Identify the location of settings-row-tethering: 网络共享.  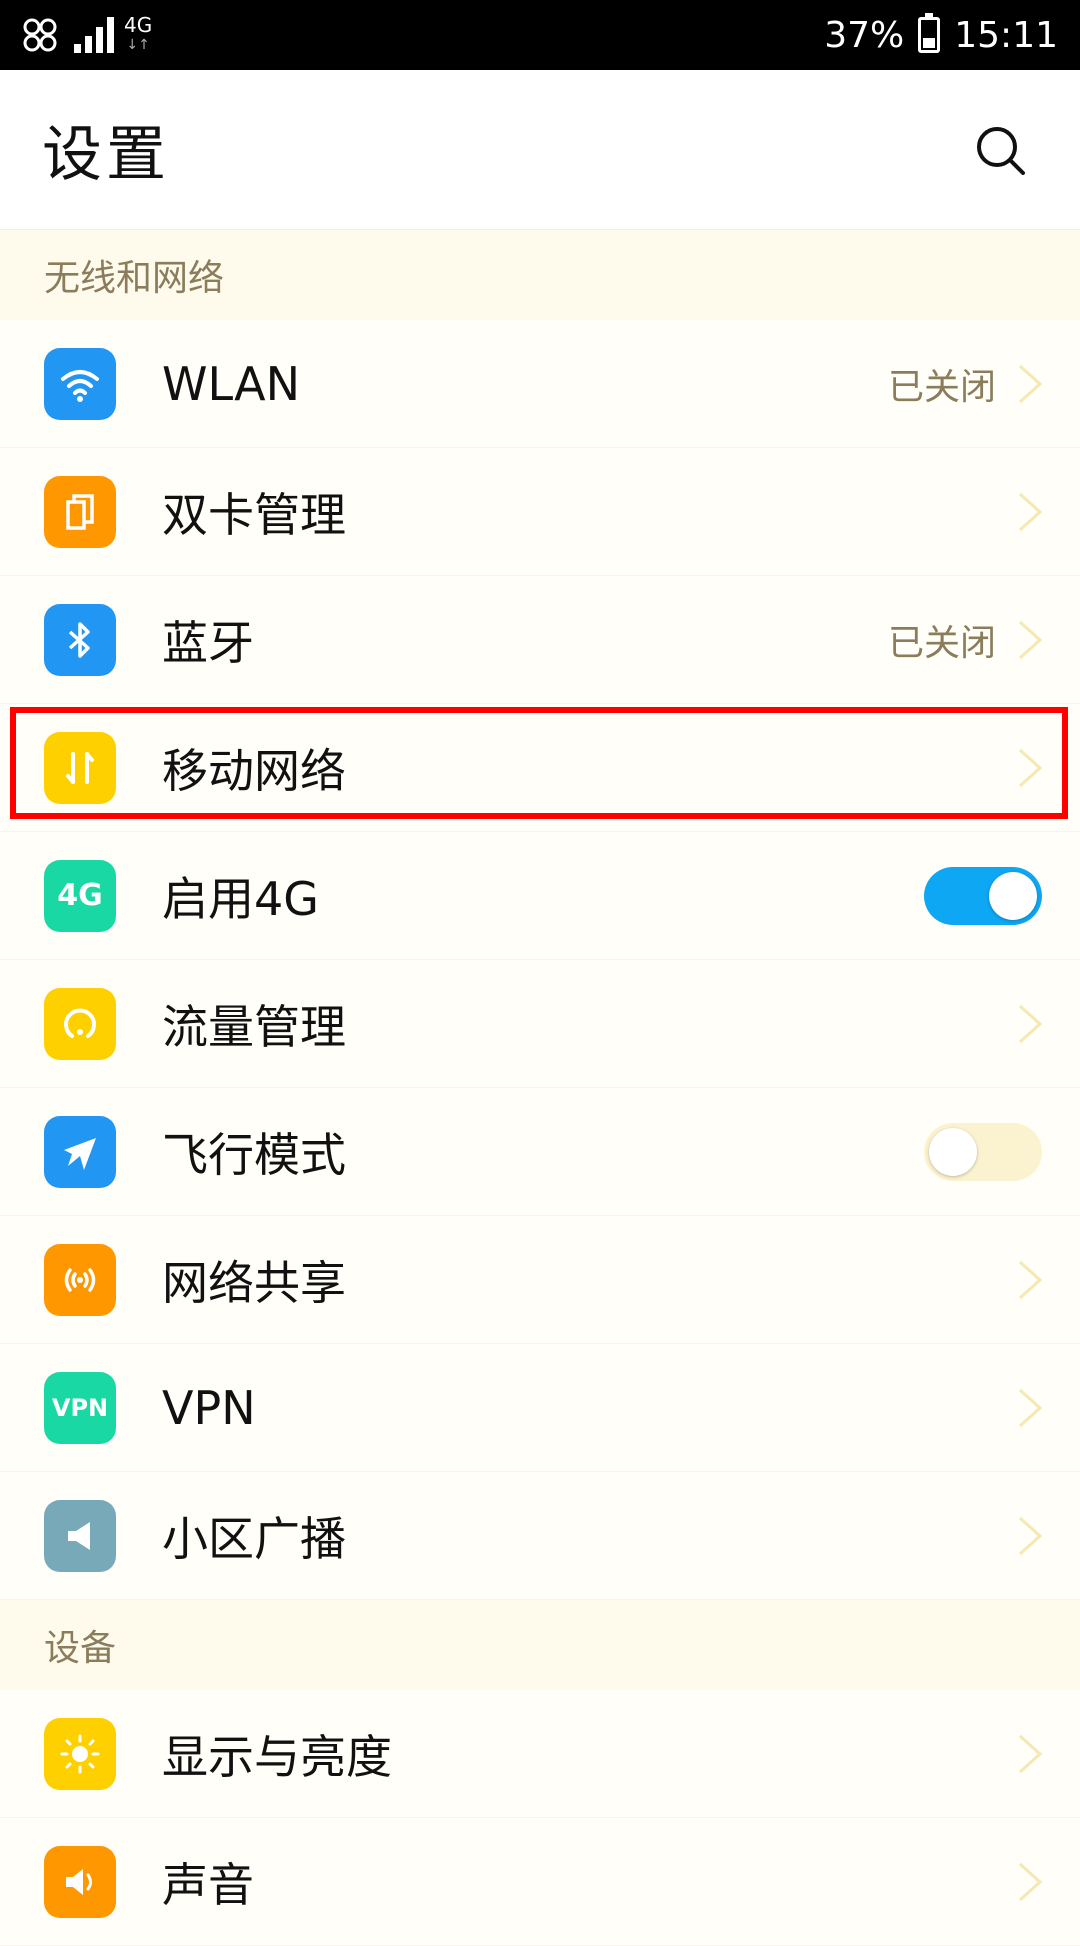
(540, 1280).